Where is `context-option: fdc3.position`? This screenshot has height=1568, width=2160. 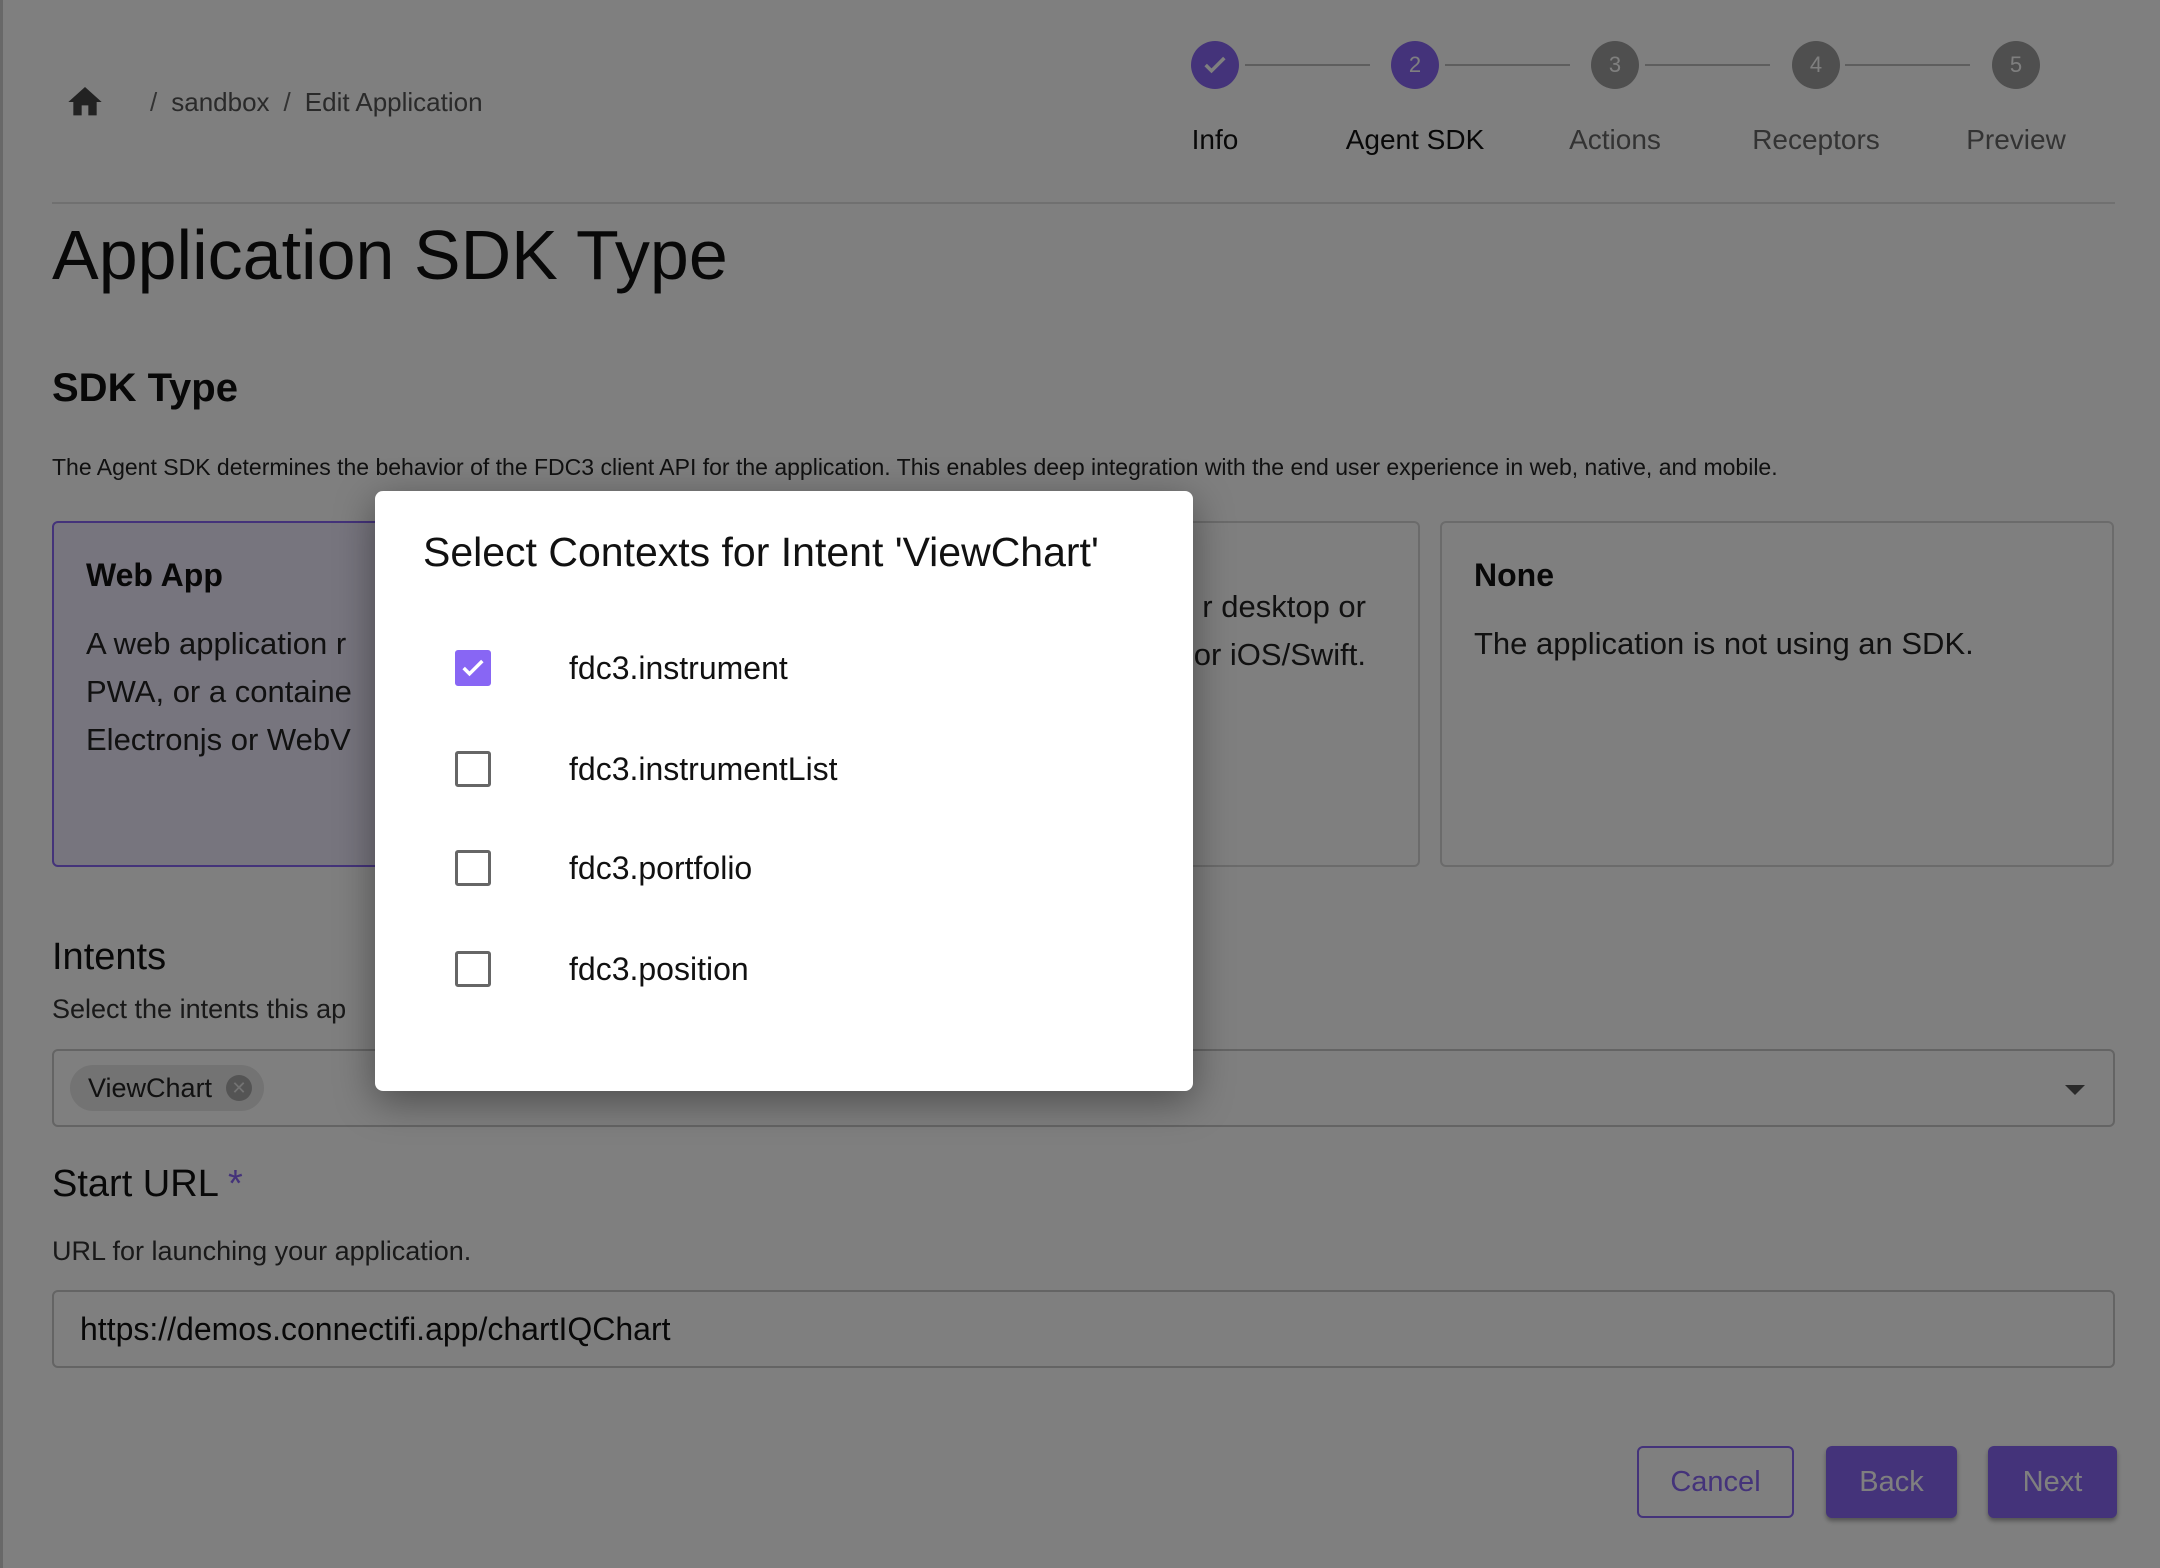 context-option: fdc3.position is located at coordinates (602, 969).